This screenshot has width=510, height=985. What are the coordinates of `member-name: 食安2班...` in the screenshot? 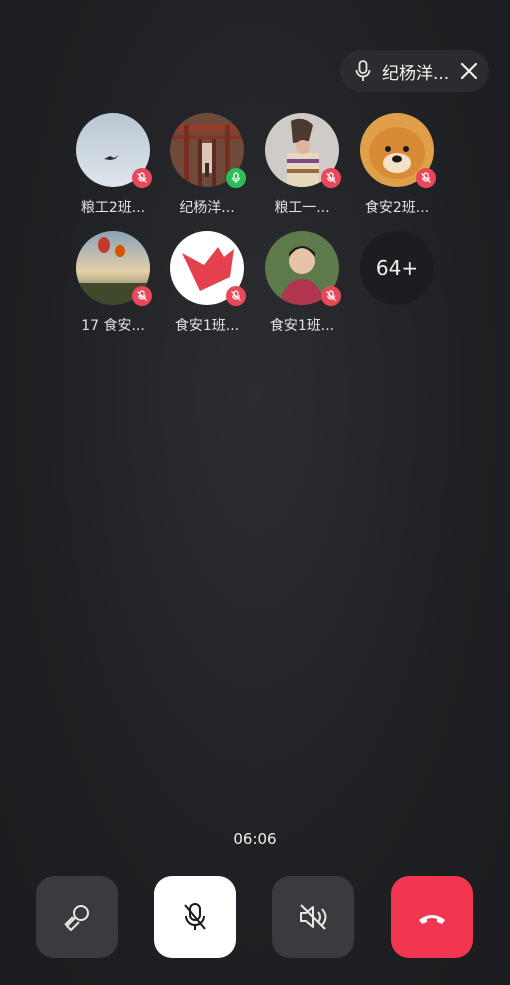 It's located at (397, 208).